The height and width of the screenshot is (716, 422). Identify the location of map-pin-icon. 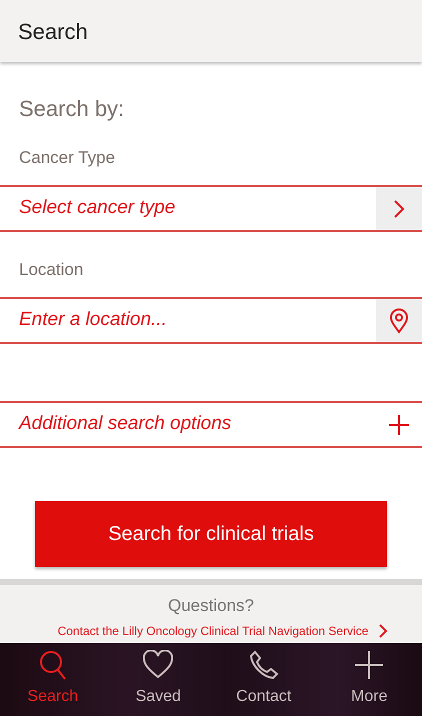
(399, 321).